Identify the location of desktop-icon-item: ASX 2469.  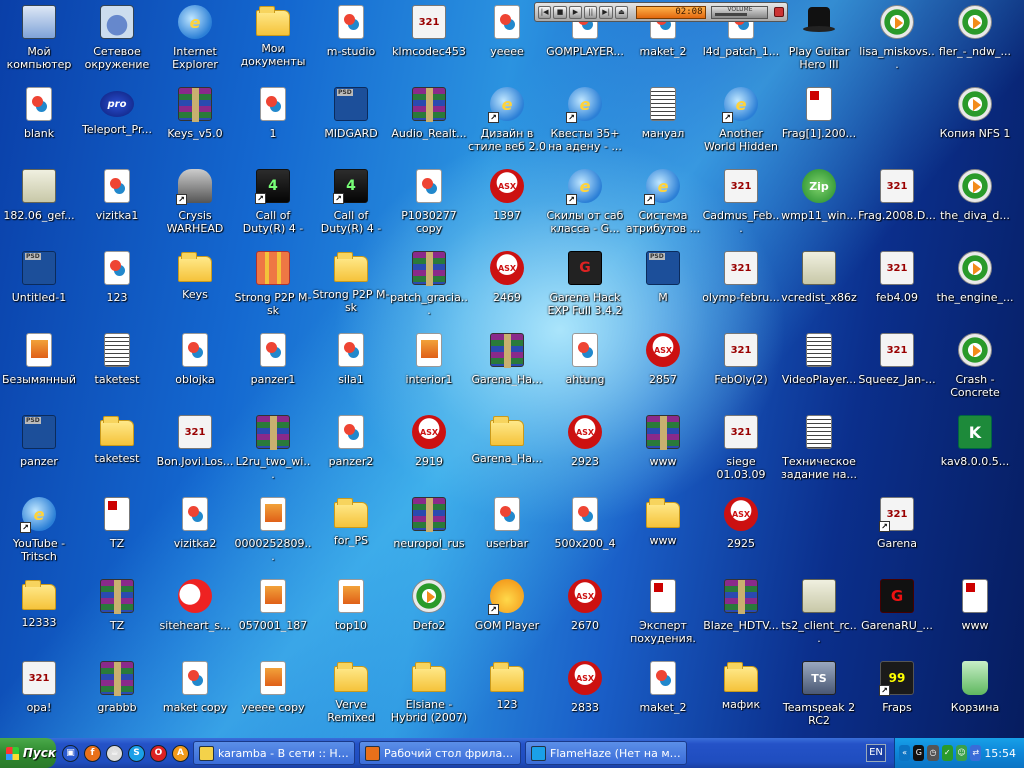
(507, 290).